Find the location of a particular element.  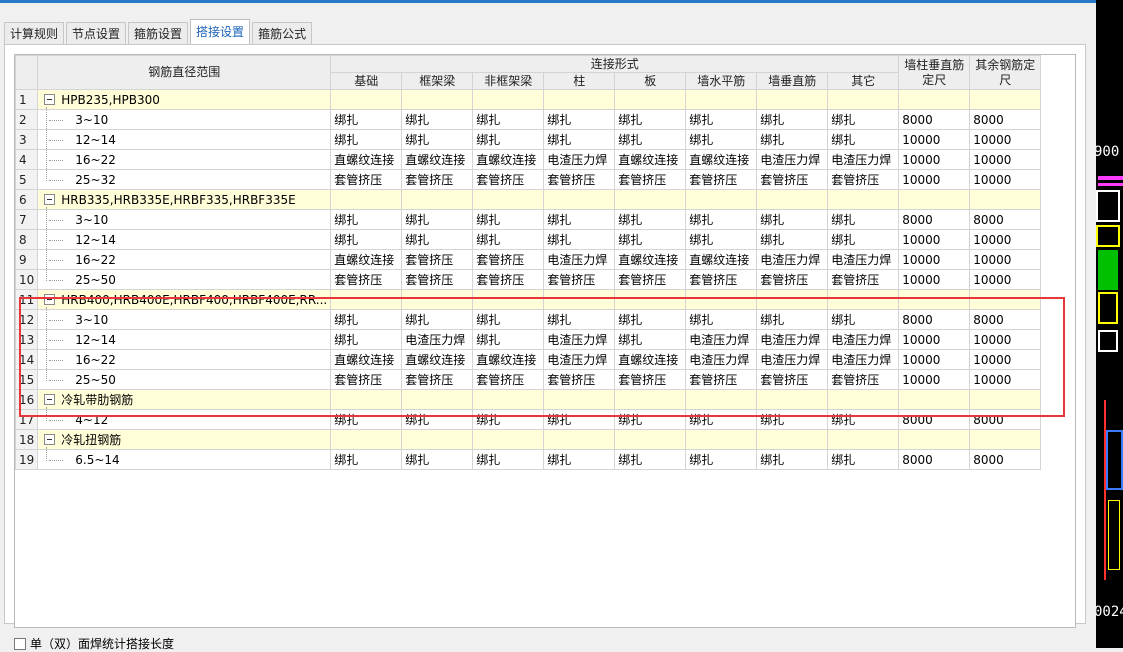

range-cell: 3~10 is located at coordinates (184, 119).